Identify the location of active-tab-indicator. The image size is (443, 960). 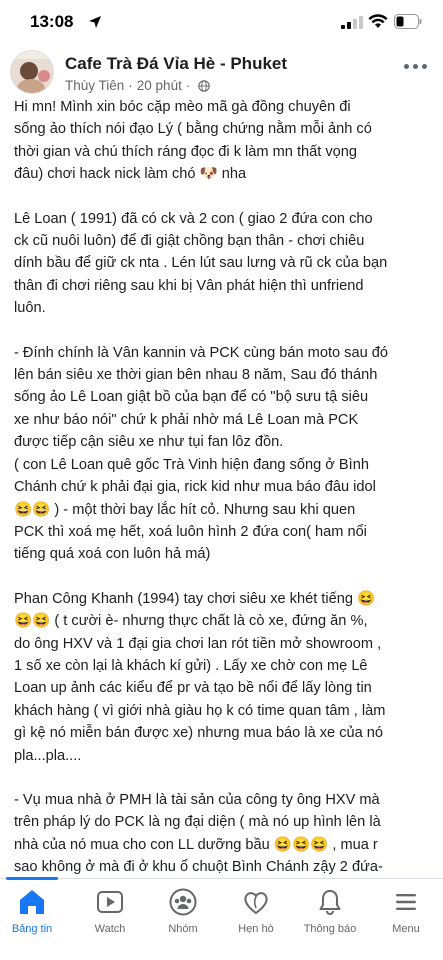
(32, 878).